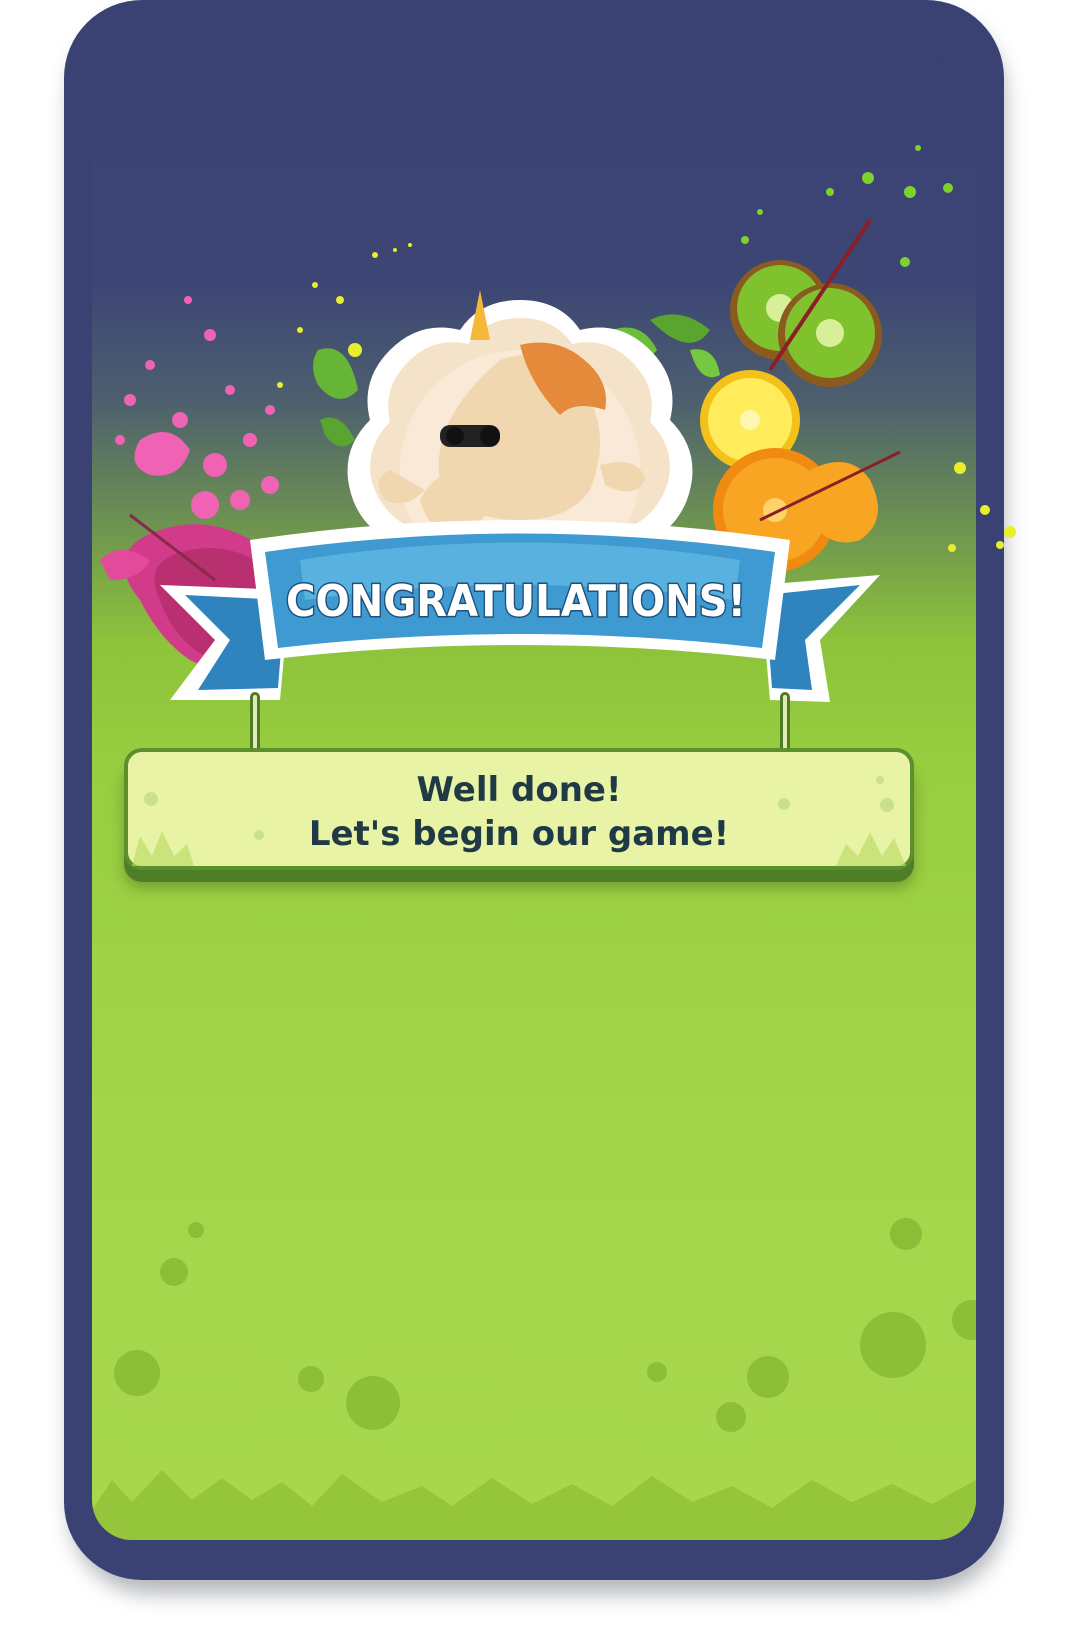 This screenshot has width=1080, height=1625. What do you see at coordinates (519, 790) in the screenshot?
I see `message-line-1: Well done!` at bounding box center [519, 790].